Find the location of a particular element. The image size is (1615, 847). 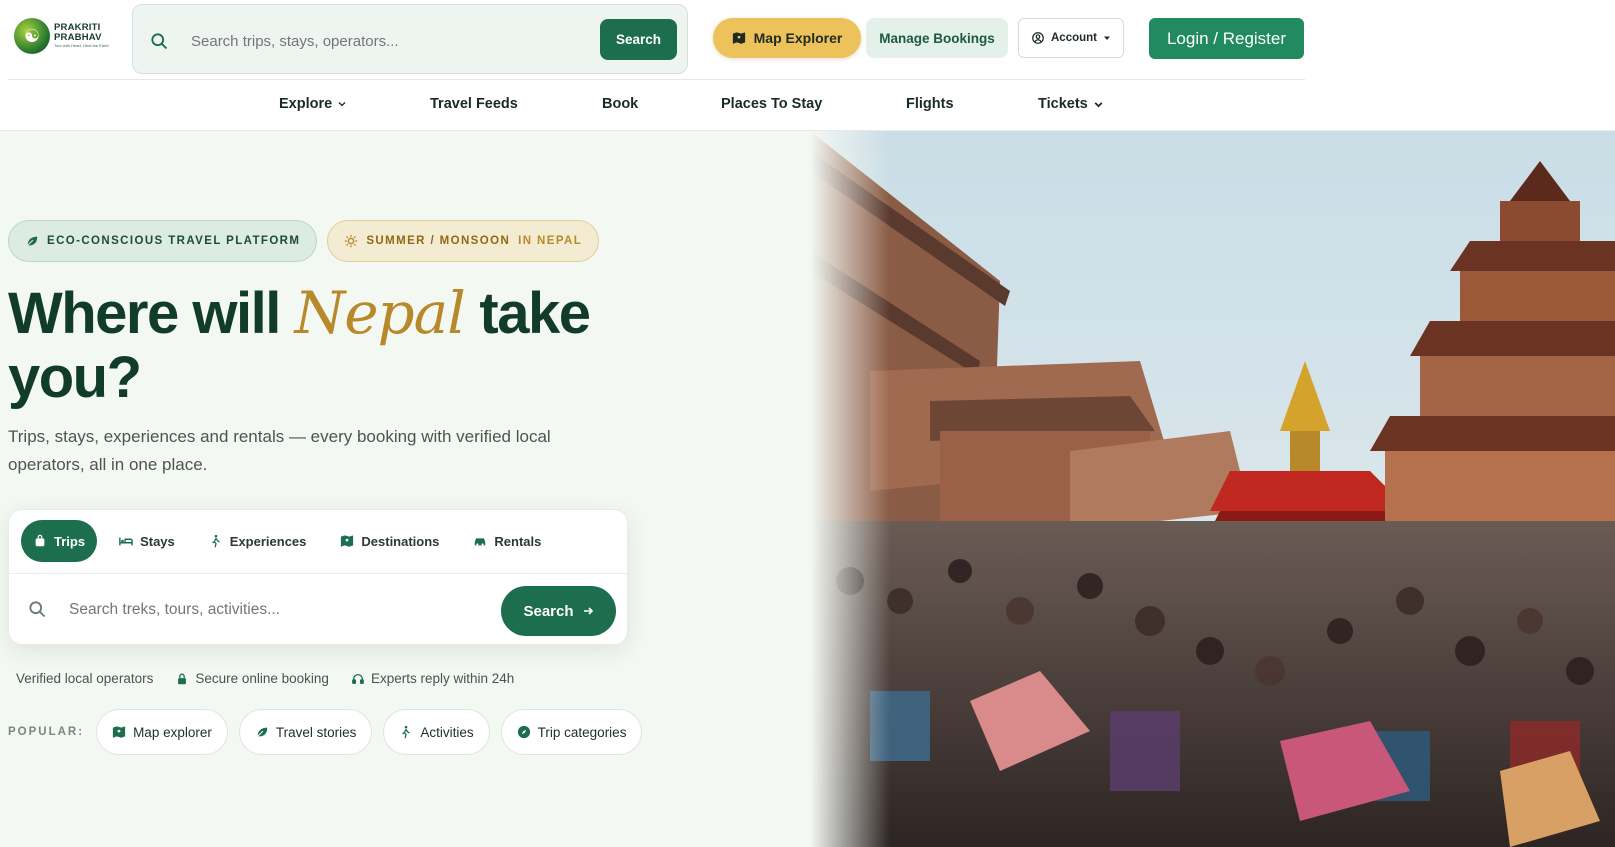

trust-experts: Experts reply within 24h is located at coordinates (432, 678).